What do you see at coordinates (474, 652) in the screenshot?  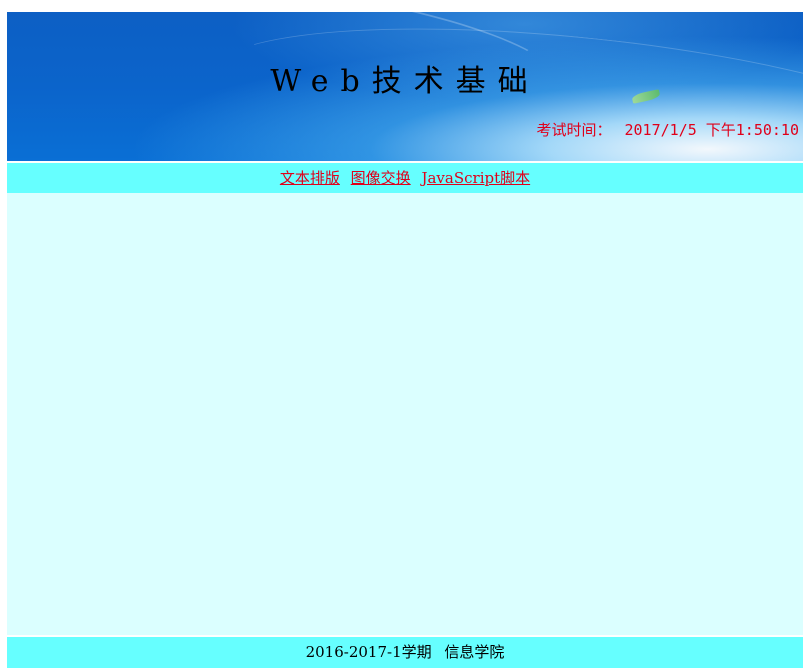 I see `footer-department: 信息学院` at bounding box center [474, 652].